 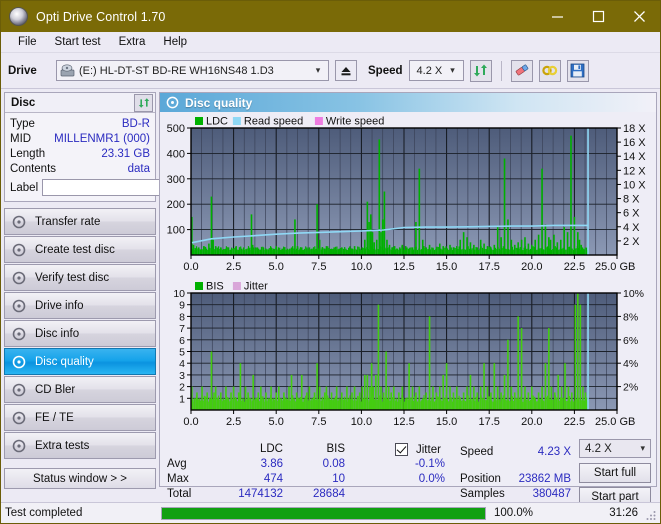 I want to click on sidebar-item-label: Drive info, so click(x=59, y=305).